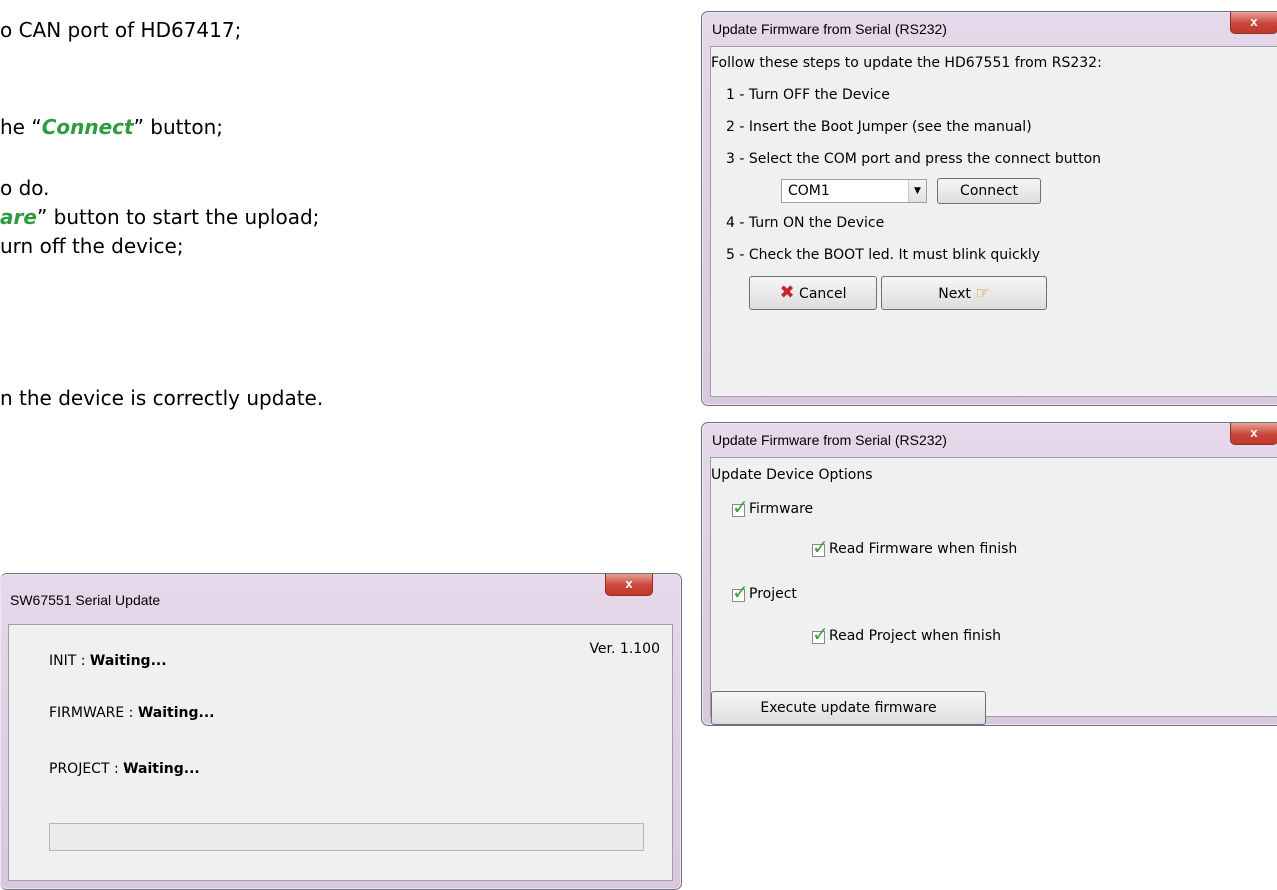  I want to click on cancel-x-icon: ✖, so click(787, 292).